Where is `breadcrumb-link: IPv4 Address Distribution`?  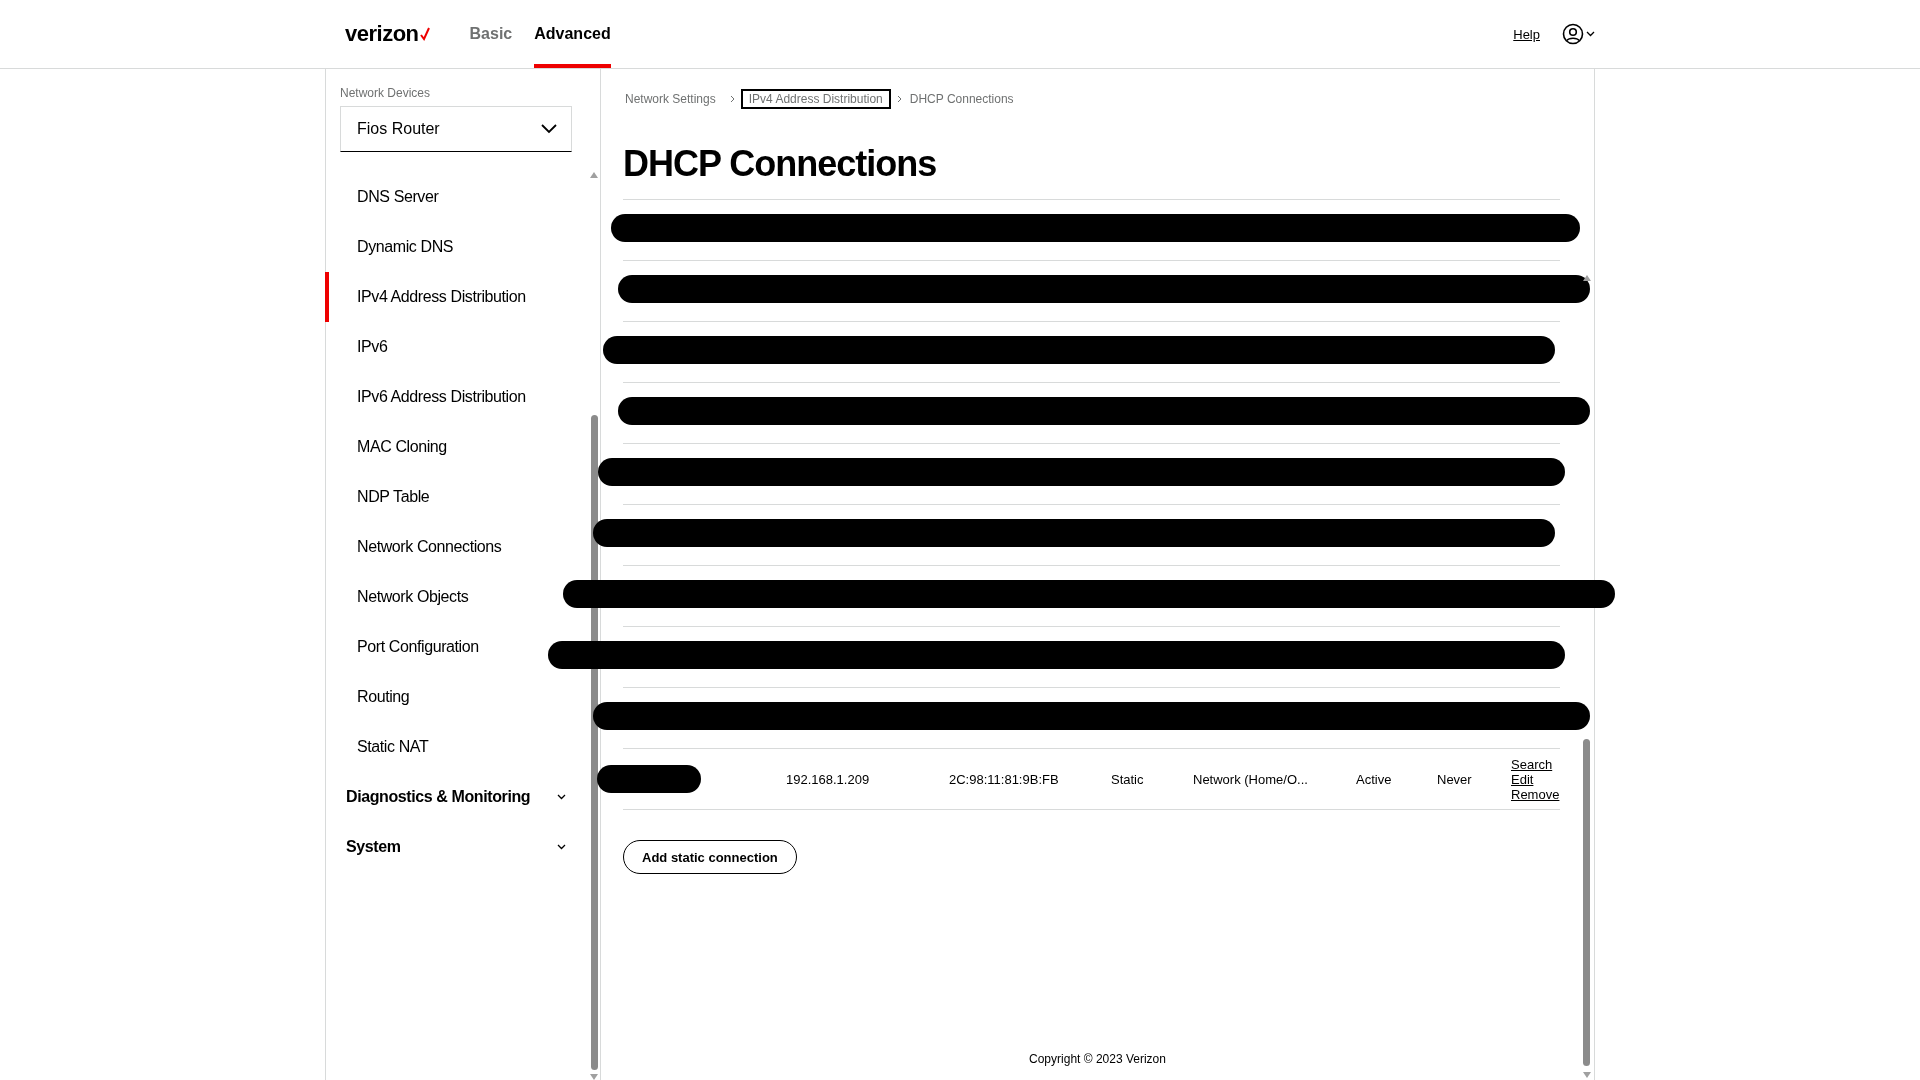
breadcrumb-link: IPv4 Address Distribution is located at coordinates (815, 99).